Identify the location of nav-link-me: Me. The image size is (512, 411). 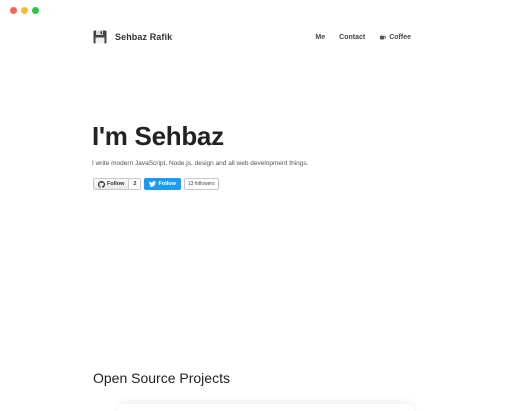
(320, 37).